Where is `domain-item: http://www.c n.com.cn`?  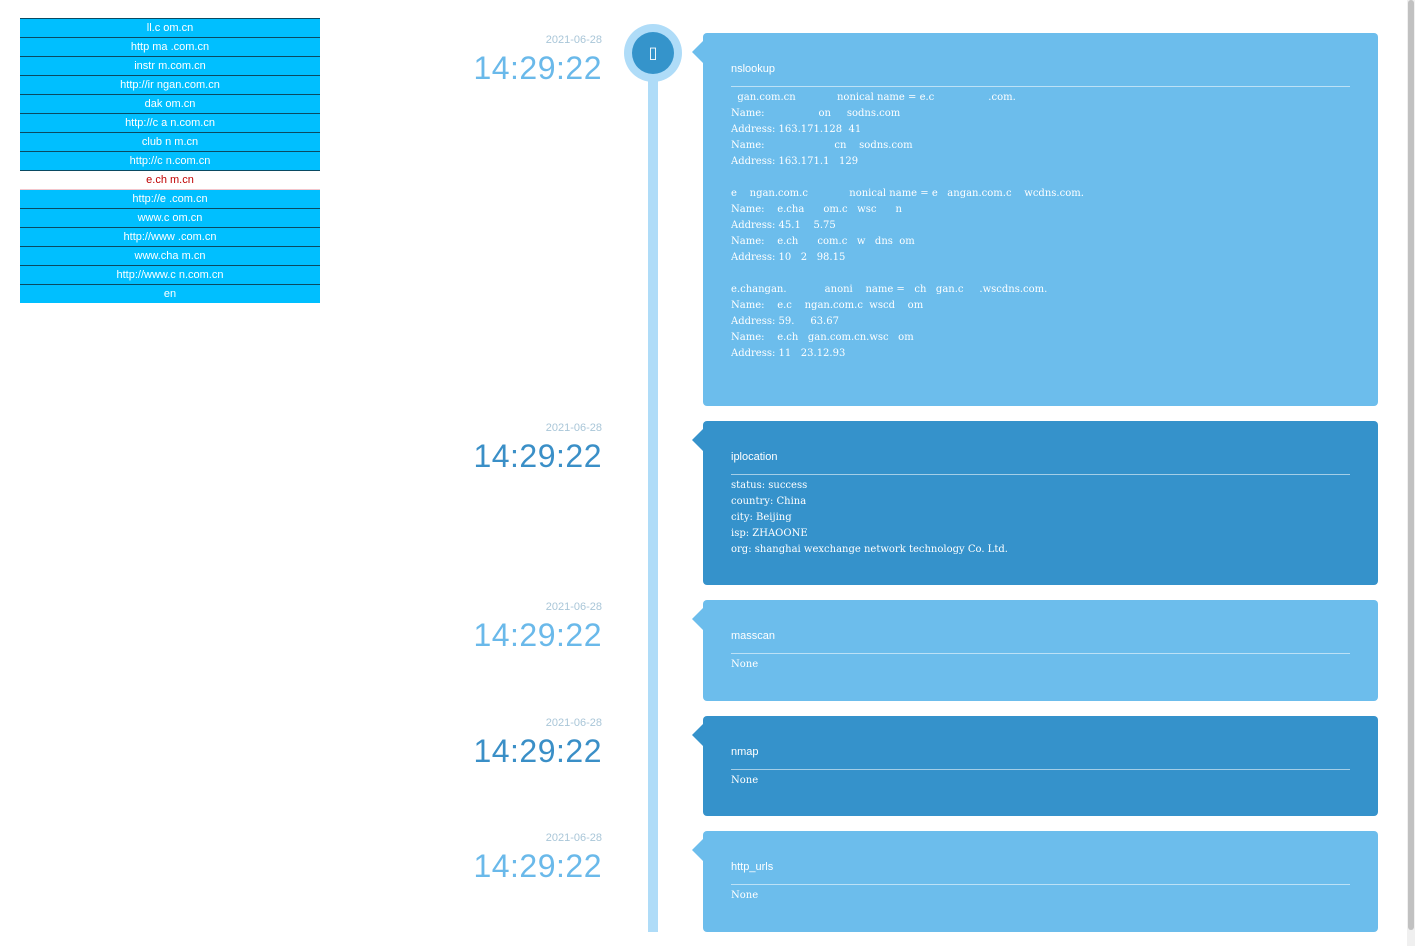 domain-item: http://www.c n.com.cn is located at coordinates (170, 275).